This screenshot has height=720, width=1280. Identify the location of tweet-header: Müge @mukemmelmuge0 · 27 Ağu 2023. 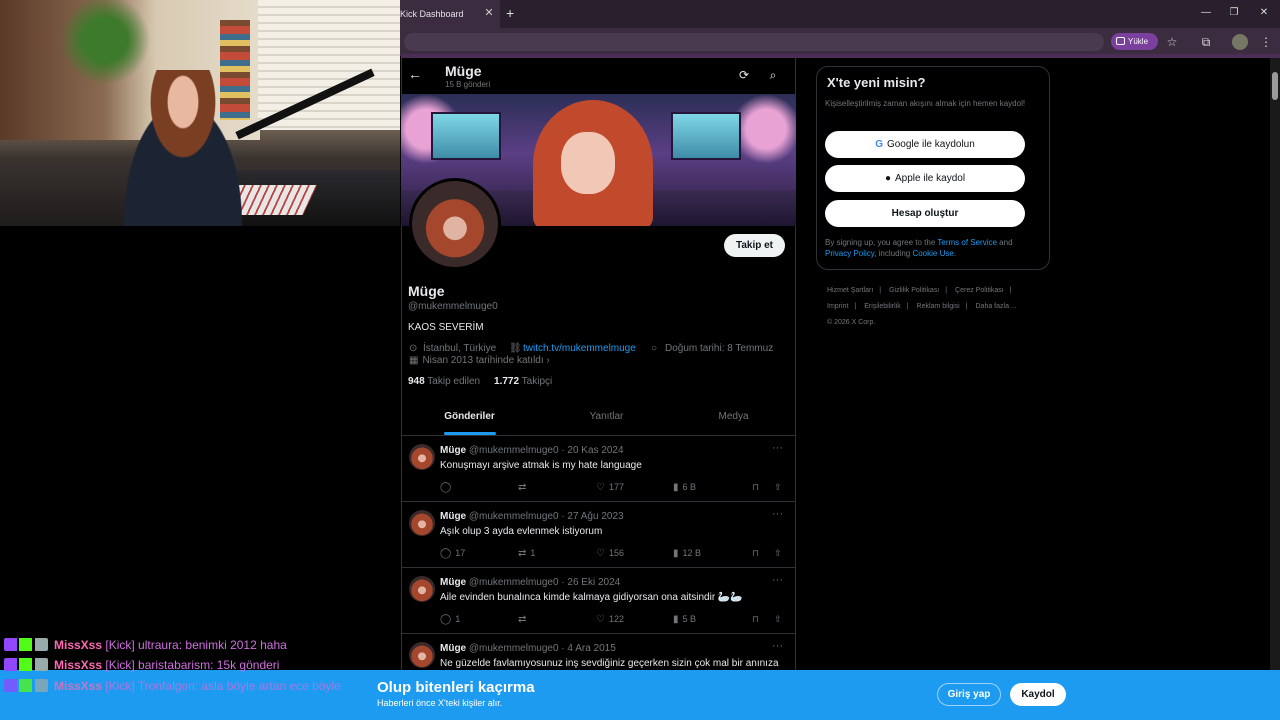
(532, 516).